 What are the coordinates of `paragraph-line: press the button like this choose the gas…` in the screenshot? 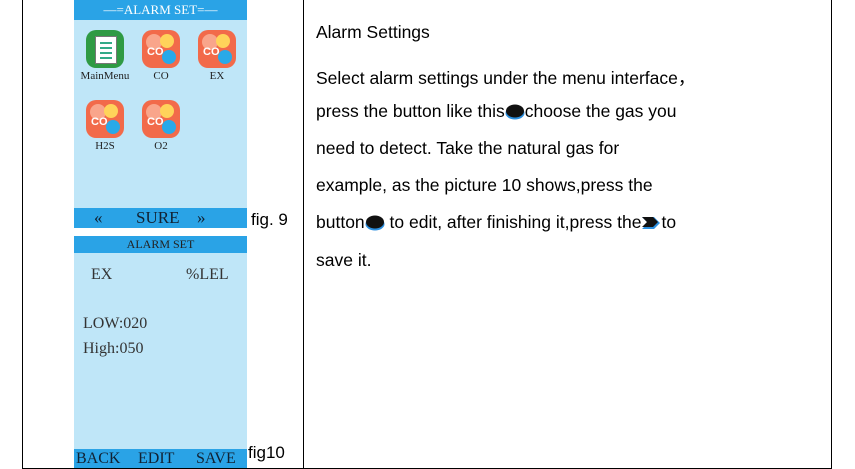 It's located at (496, 111).